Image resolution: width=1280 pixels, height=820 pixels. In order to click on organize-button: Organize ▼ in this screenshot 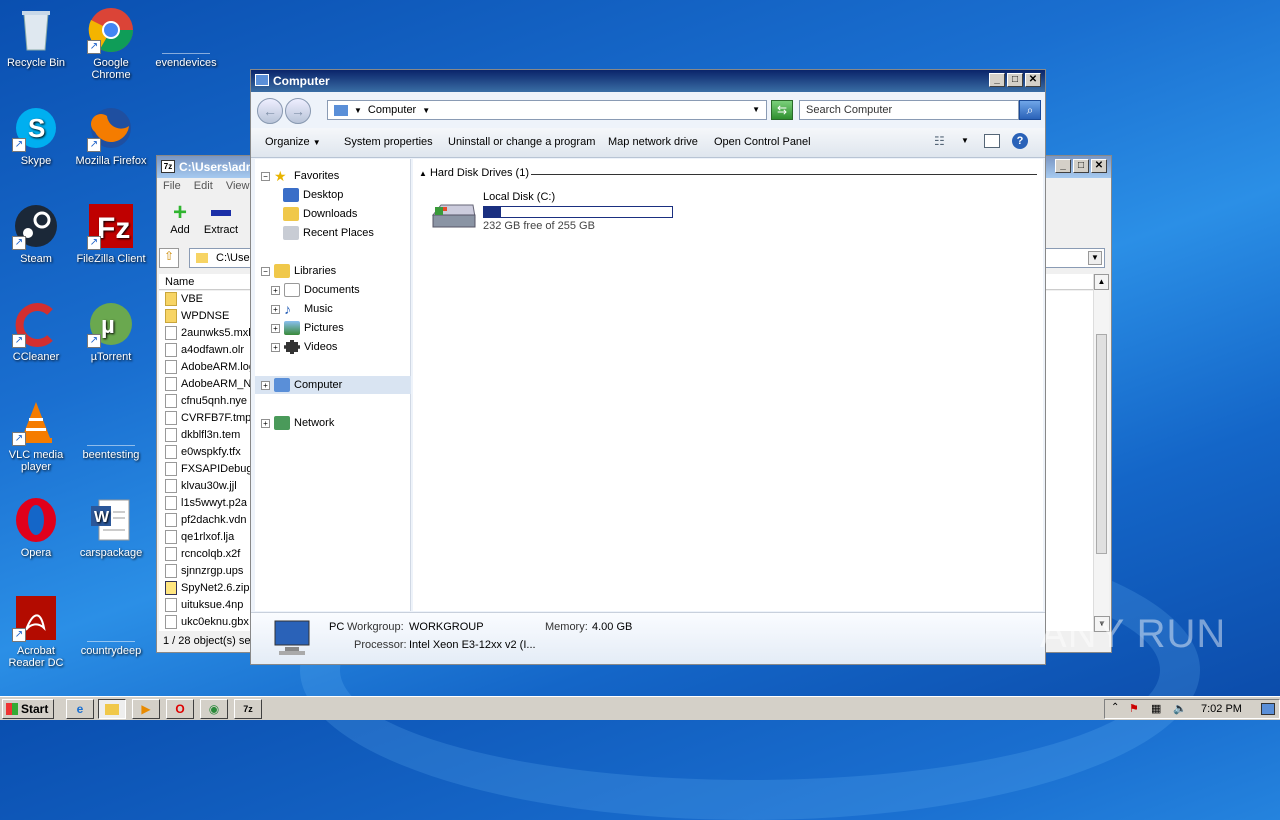, I will do `click(293, 142)`.